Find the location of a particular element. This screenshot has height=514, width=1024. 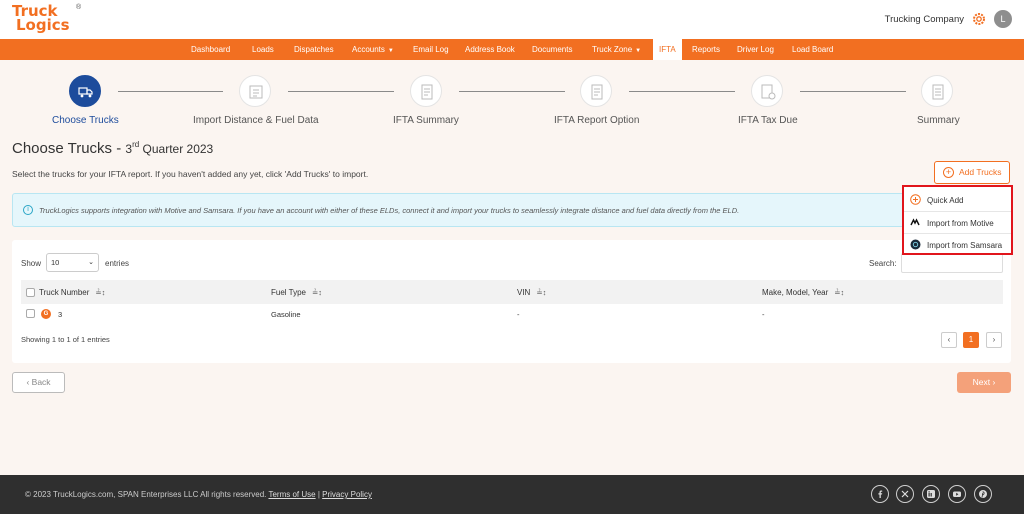

entries-label: entries is located at coordinates (117, 263).